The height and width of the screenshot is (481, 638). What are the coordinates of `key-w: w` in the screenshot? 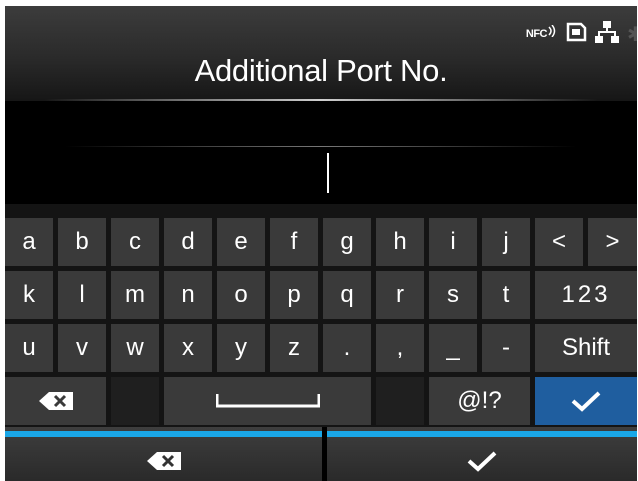 It's located at (135, 348).